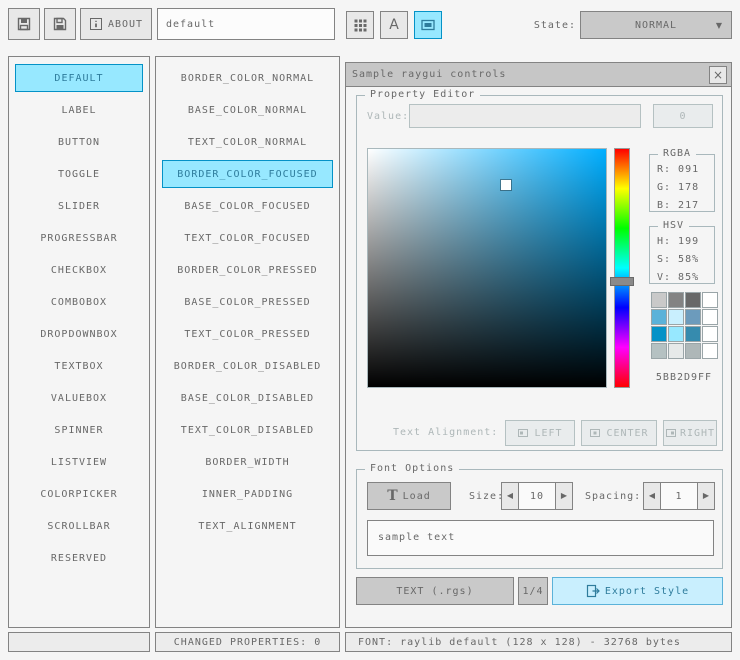 The height and width of the screenshot is (660, 740). Describe the element at coordinates (540, 433) in the screenshot. I see `align-left-button: LEFT` at that location.